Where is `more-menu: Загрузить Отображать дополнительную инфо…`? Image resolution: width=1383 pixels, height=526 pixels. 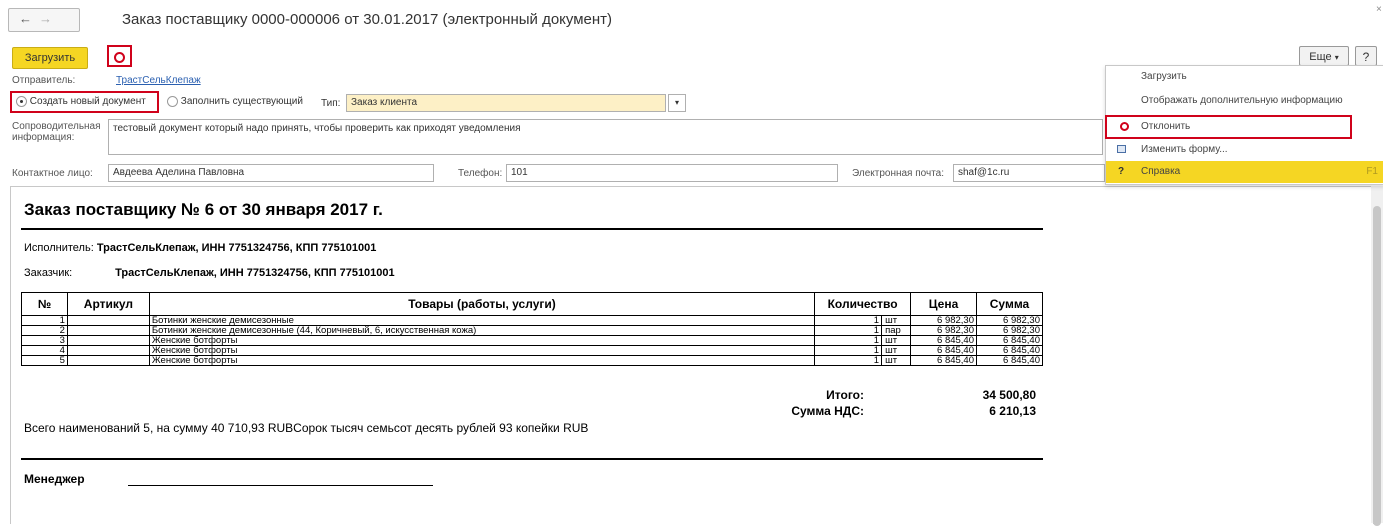
more-menu: Загрузить Отображать дополнительную инфо… is located at coordinates (1244, 125).